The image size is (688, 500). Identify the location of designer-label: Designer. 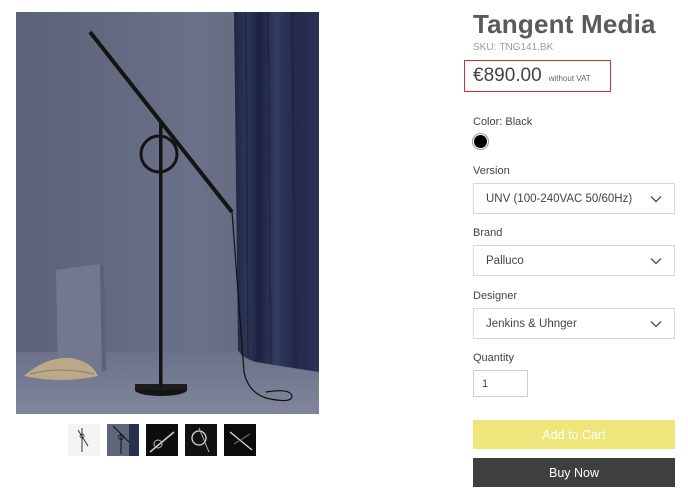
(495, 296).